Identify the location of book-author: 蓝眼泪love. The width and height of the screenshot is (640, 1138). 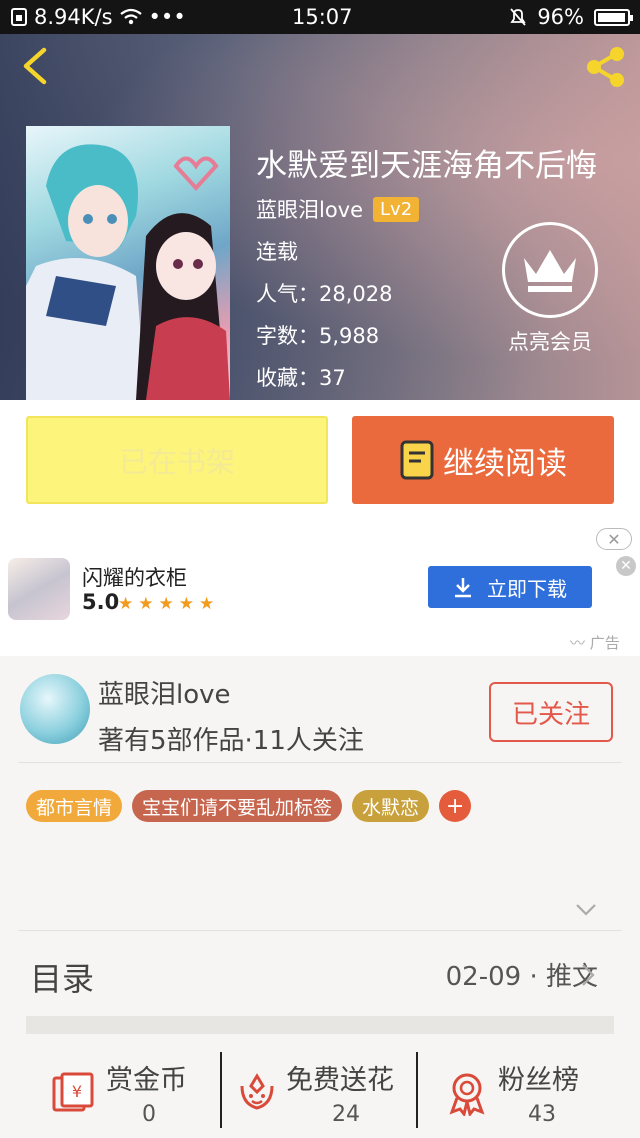
(309, 209).